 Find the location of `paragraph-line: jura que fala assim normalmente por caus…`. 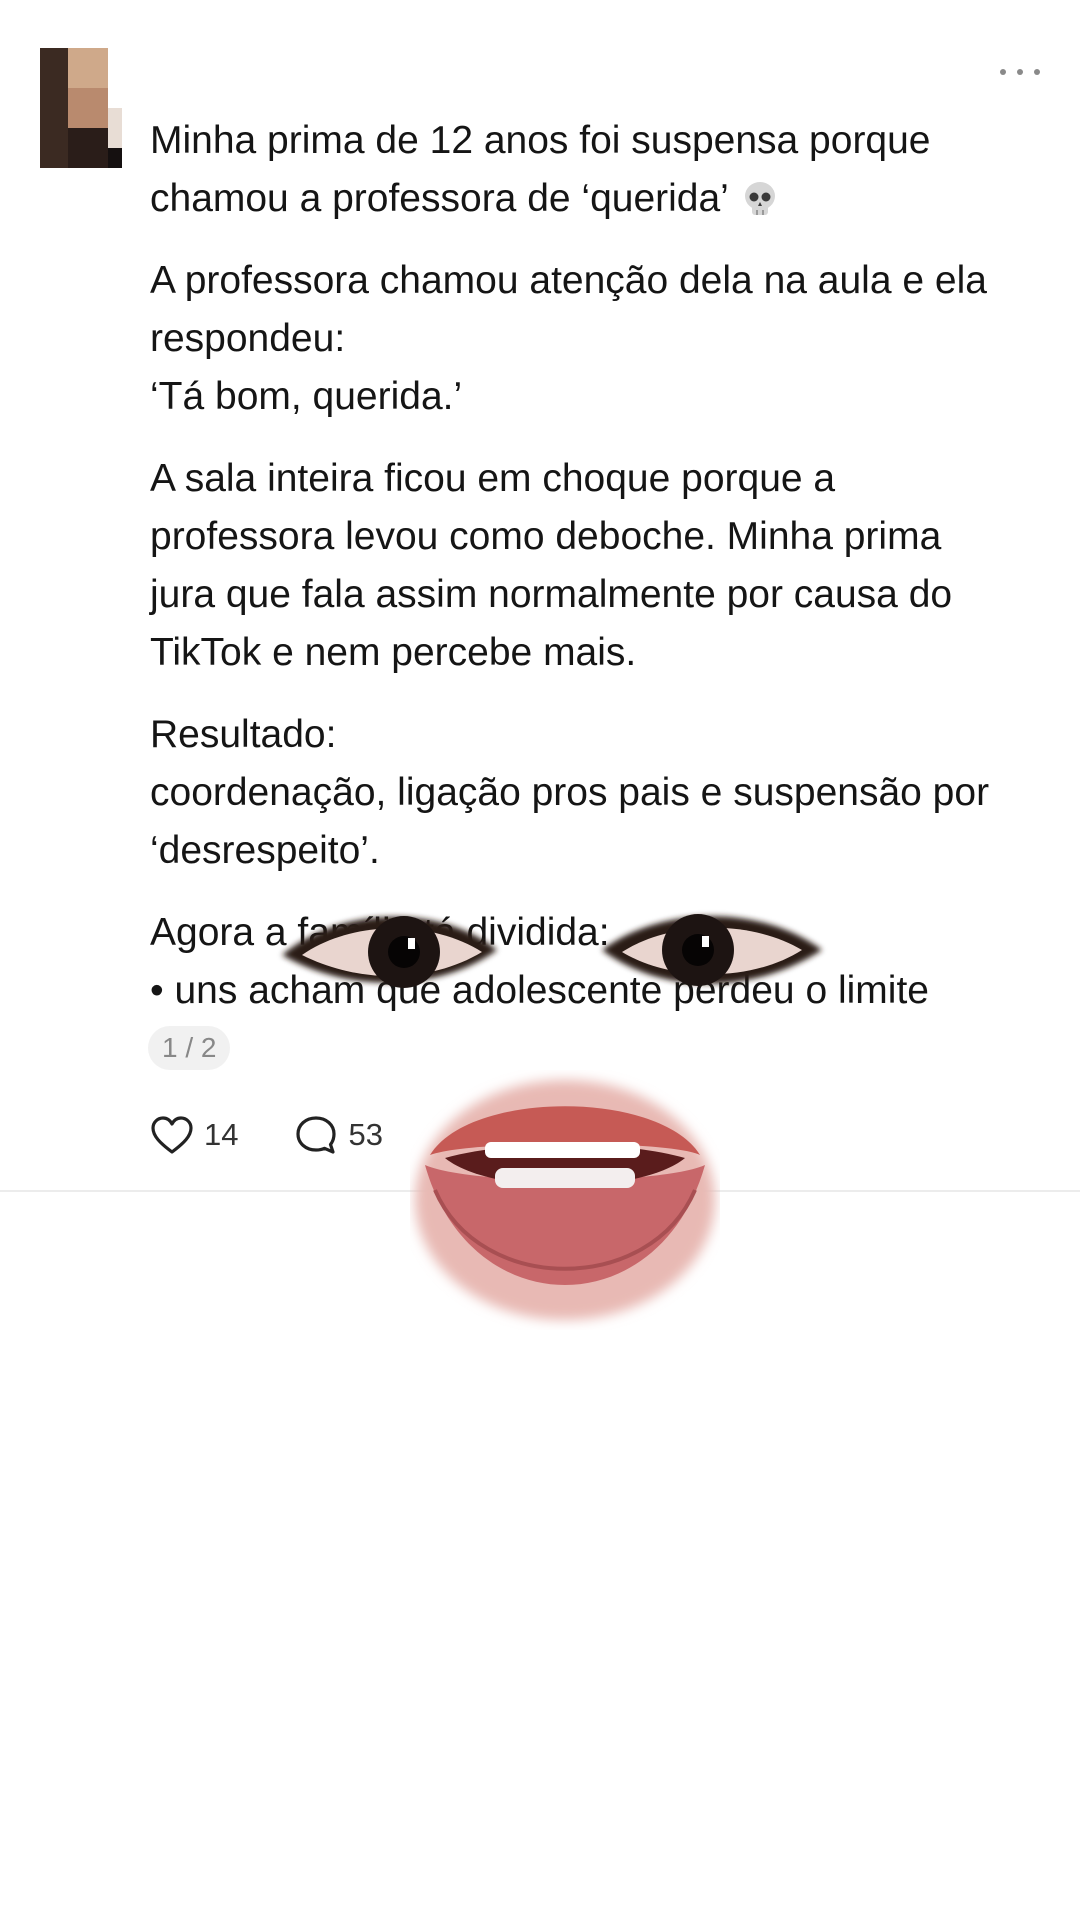

paragraph-line: jura que fala assim normalmente por caus… is located at coordinates (551, 594).